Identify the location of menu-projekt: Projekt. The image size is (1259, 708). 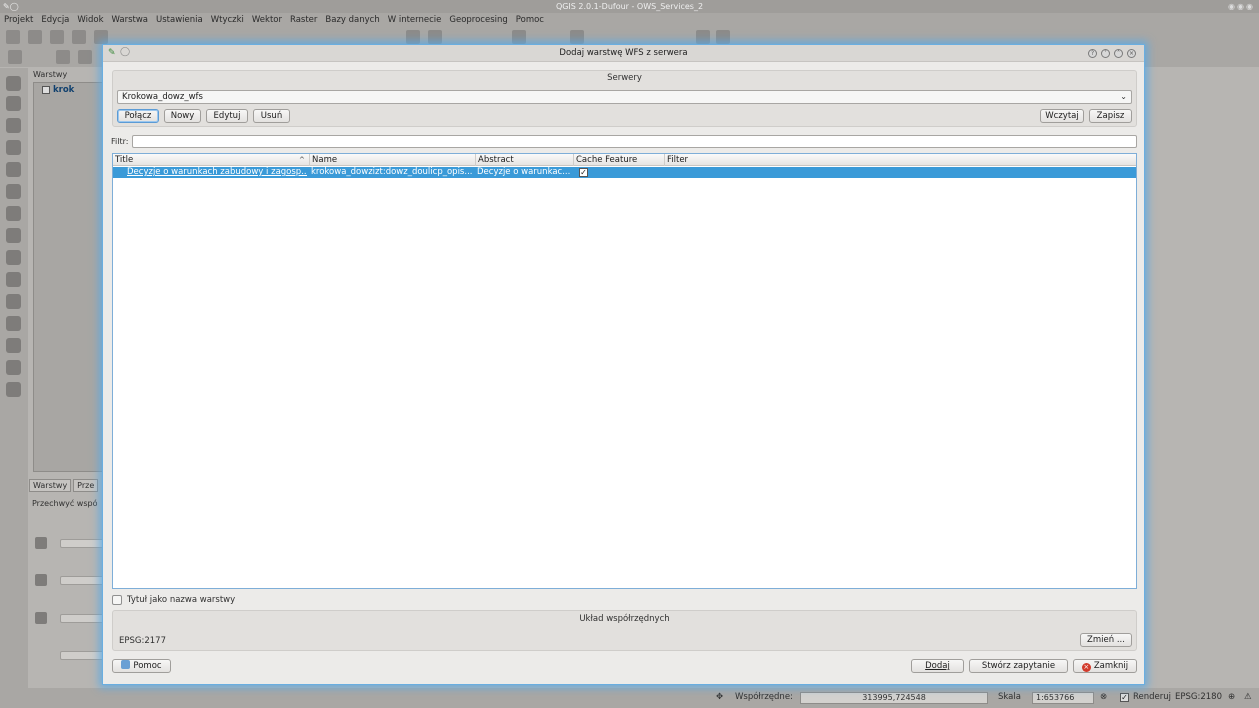
(18, 20).